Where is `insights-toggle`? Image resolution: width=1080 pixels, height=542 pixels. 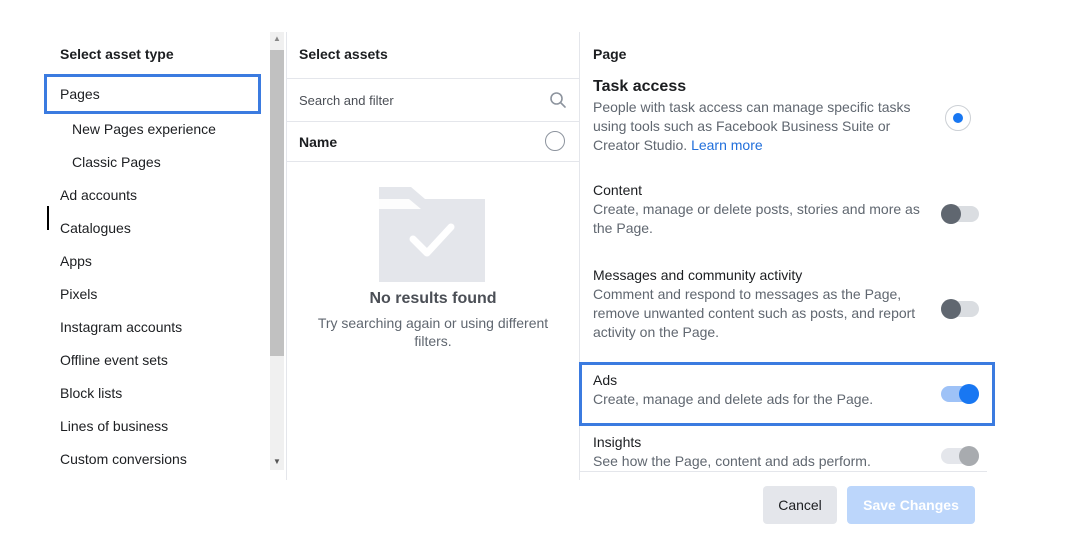
insights-toggle is located at coordinates (960, 456).